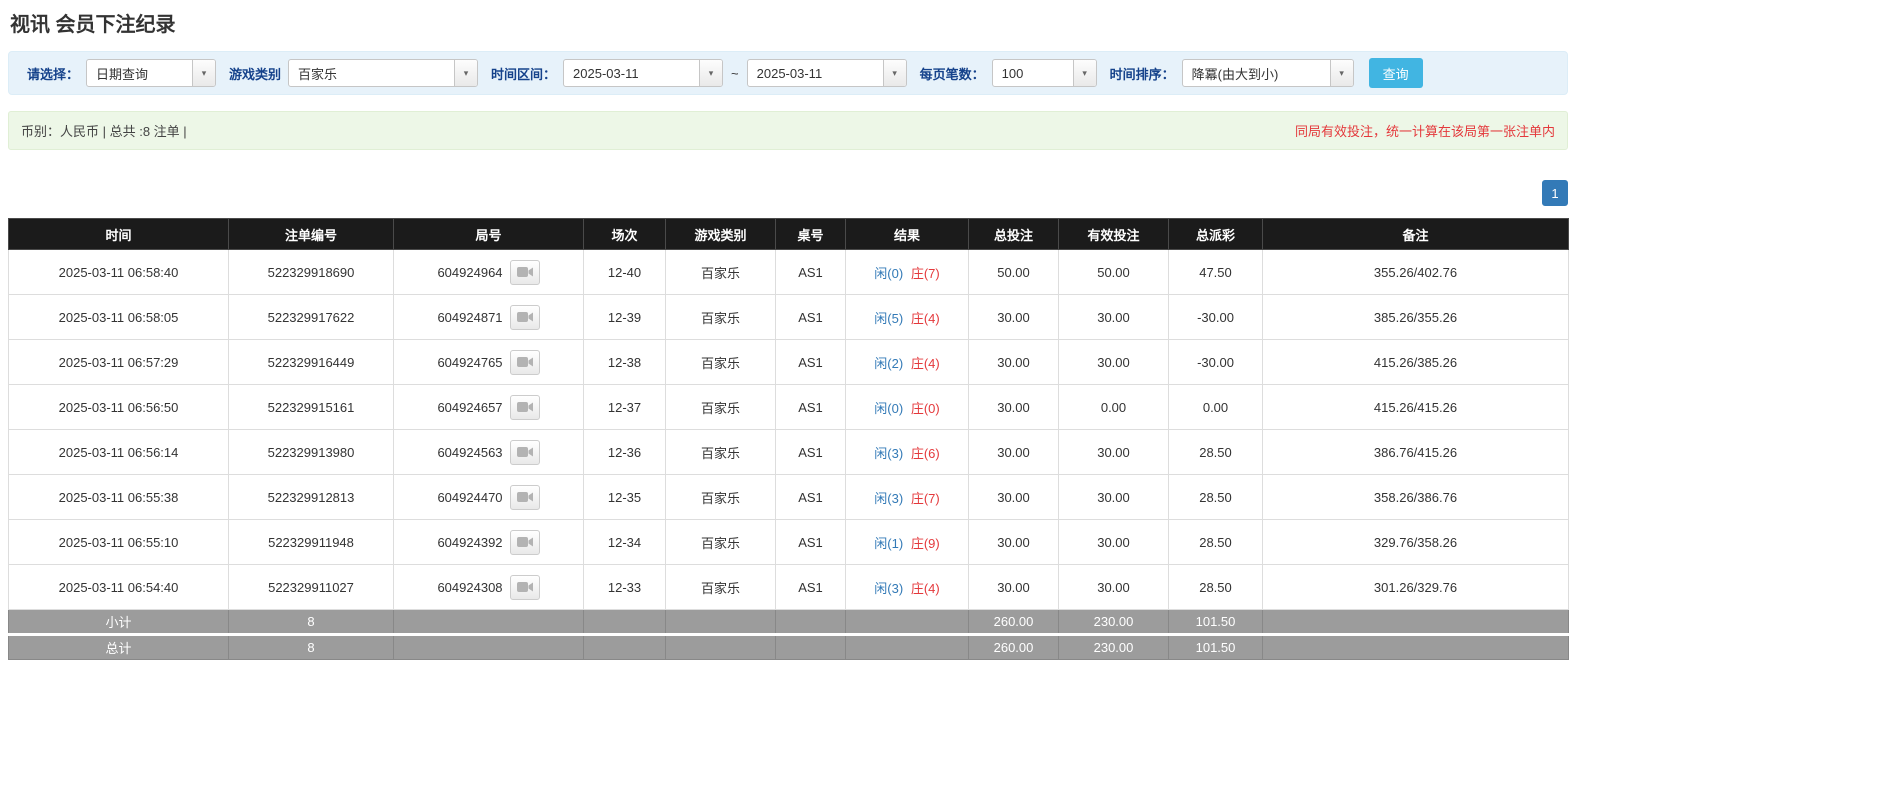 The image size is (1895, 801). Describe the element at coordinates (470, 407) in the screenshot. I see `round-id-value: 604924657` at that location.